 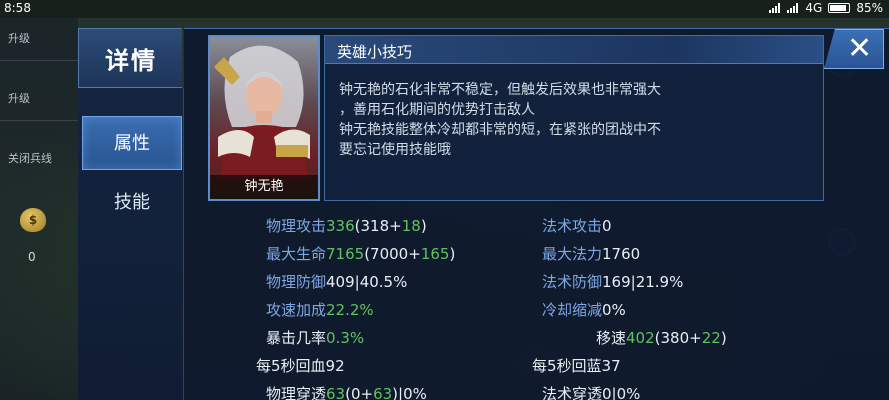 What do you see at coordinates (572, 226) in the screenshot?
I see `stat-label: 法术攻击` at bounding box center [572, 226].